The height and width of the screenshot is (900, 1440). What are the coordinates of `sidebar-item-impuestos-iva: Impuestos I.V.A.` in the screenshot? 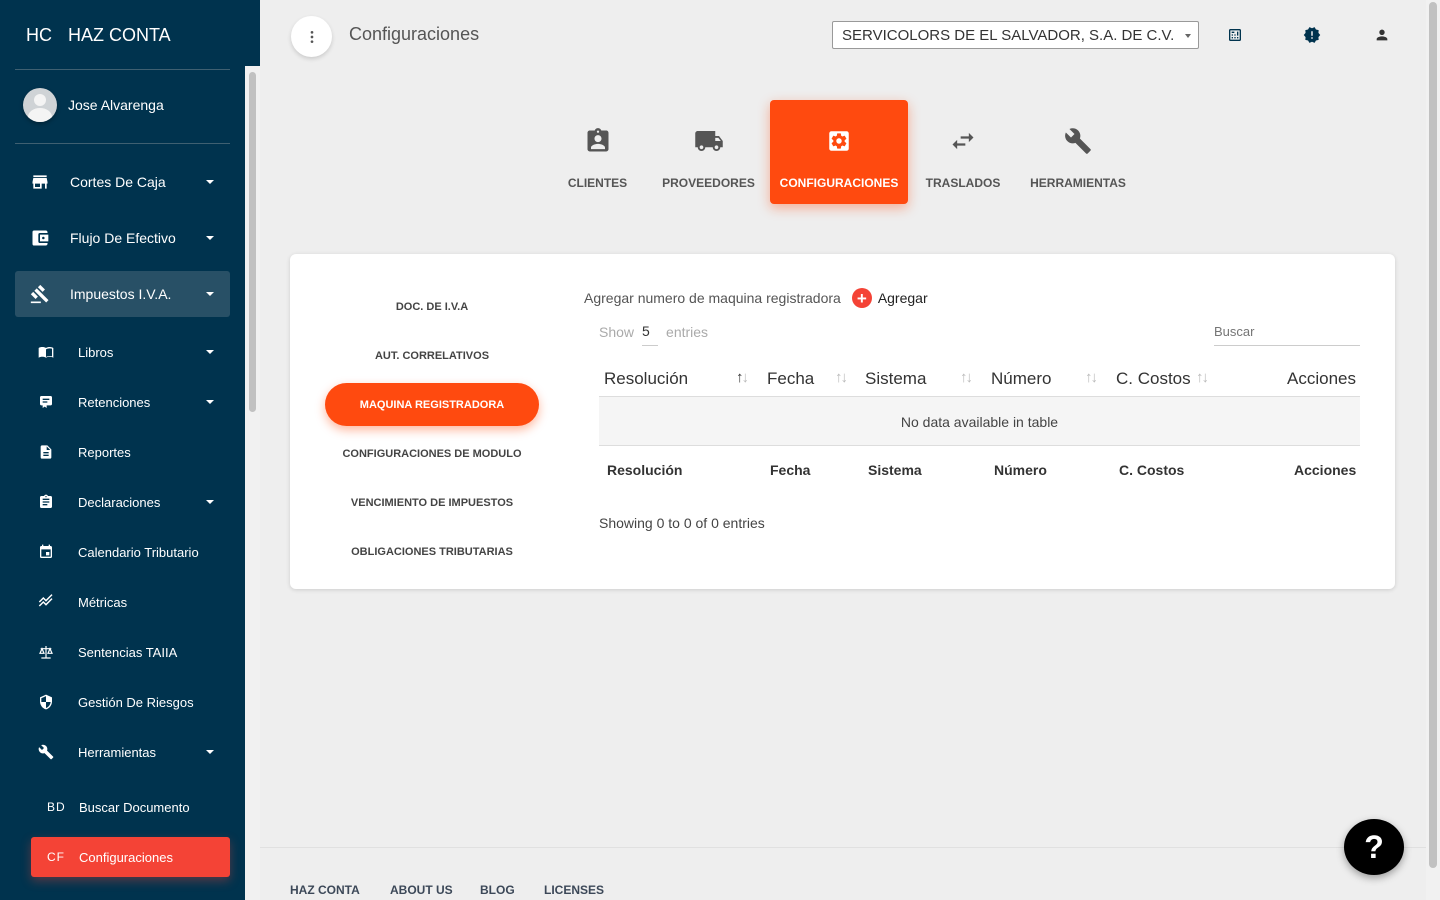 It's located at (122, 294).